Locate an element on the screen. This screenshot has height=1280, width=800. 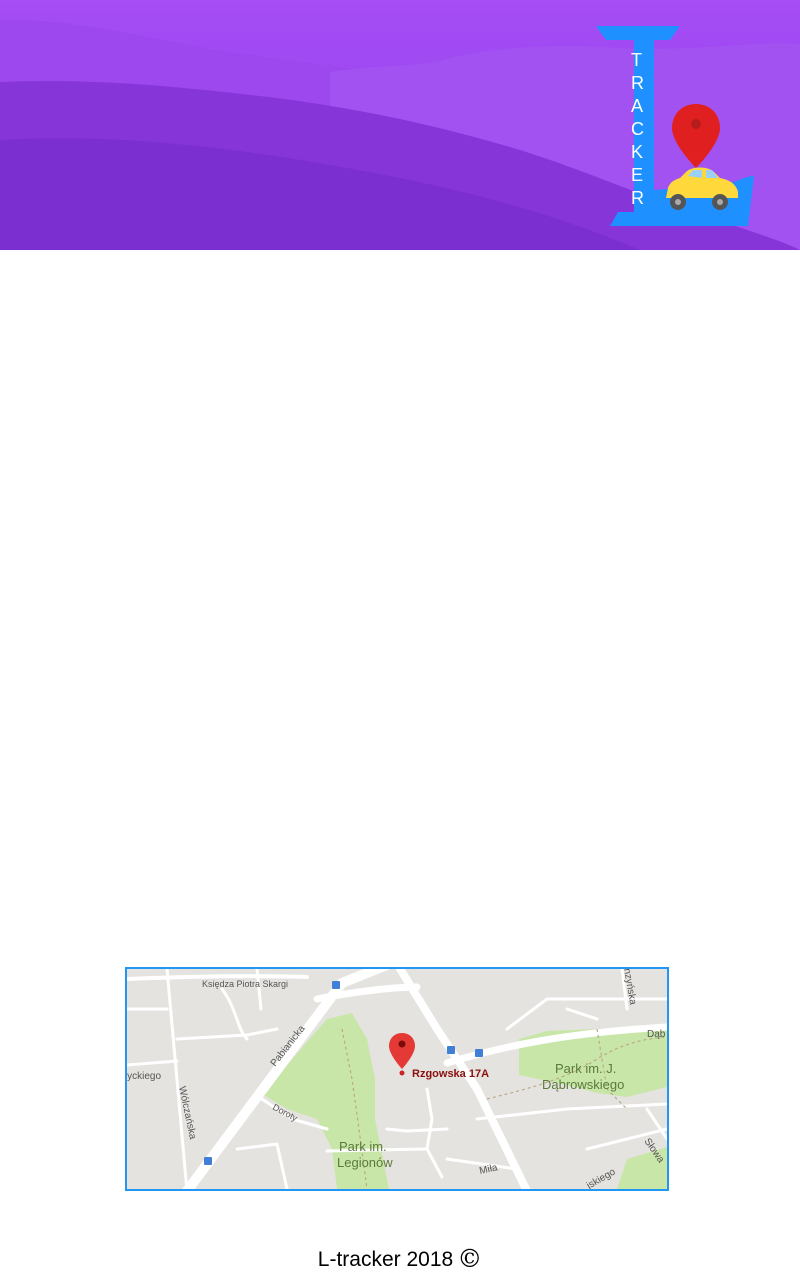
footer-text: L-tracker 2018 is located at coordinates (385, 1259).